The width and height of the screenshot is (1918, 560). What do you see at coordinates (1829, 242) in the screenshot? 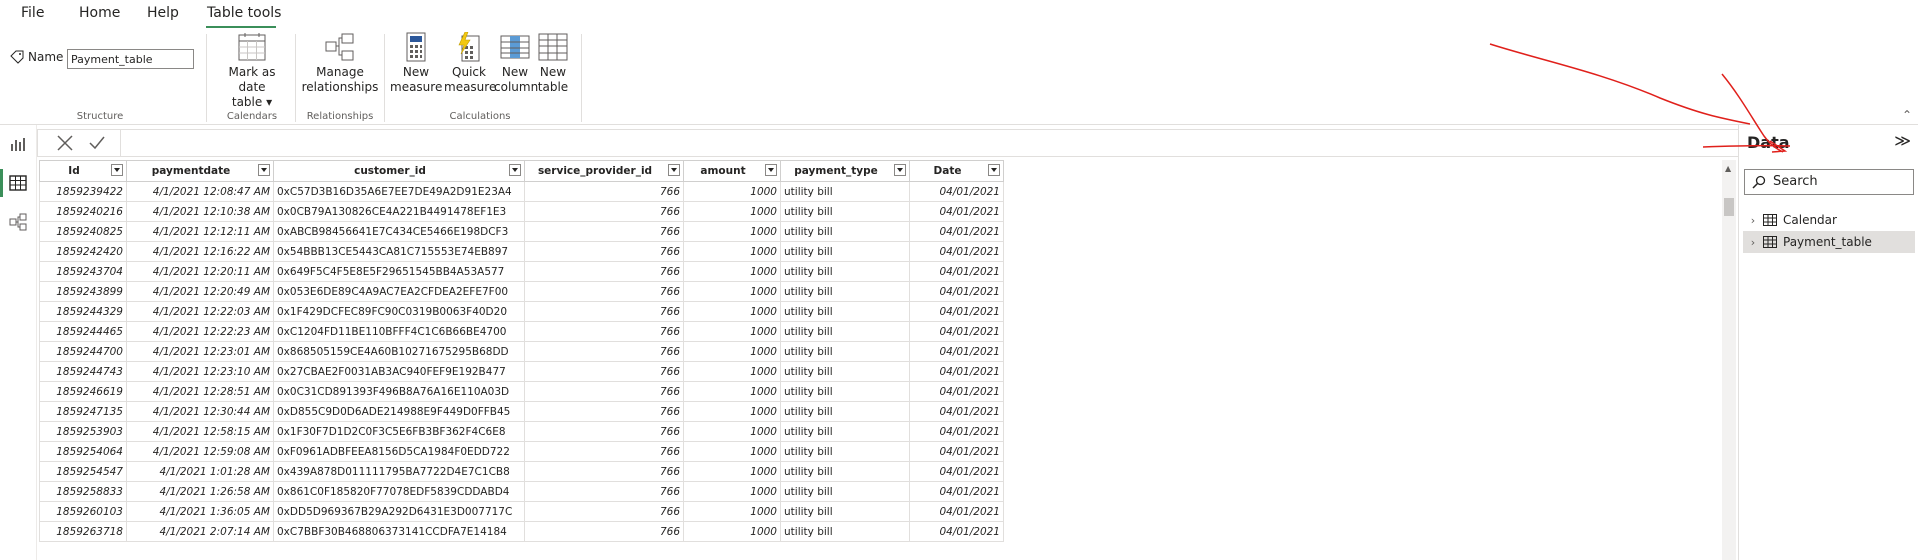
I see `data-pane-item-payment-table: › Payment_table` at bounding box center [1829, 242].